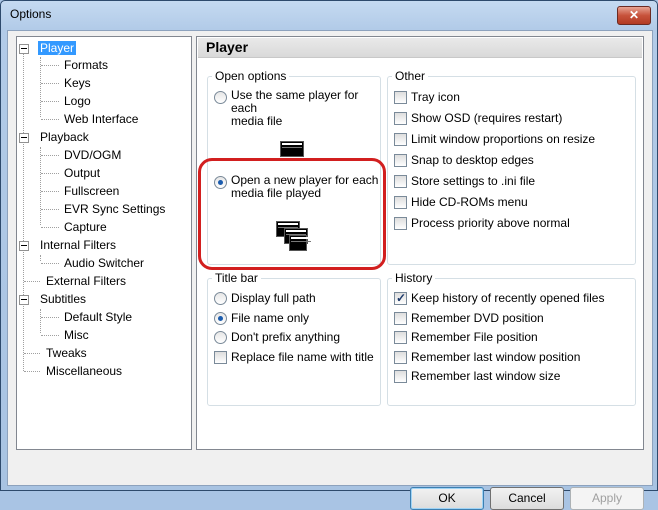 The height and width of the screenshot is (510, 658). Describe the element at coordinates (473, 181) in the screenshot. I see `checkbox-label: Store settings to .ini file` at that location.